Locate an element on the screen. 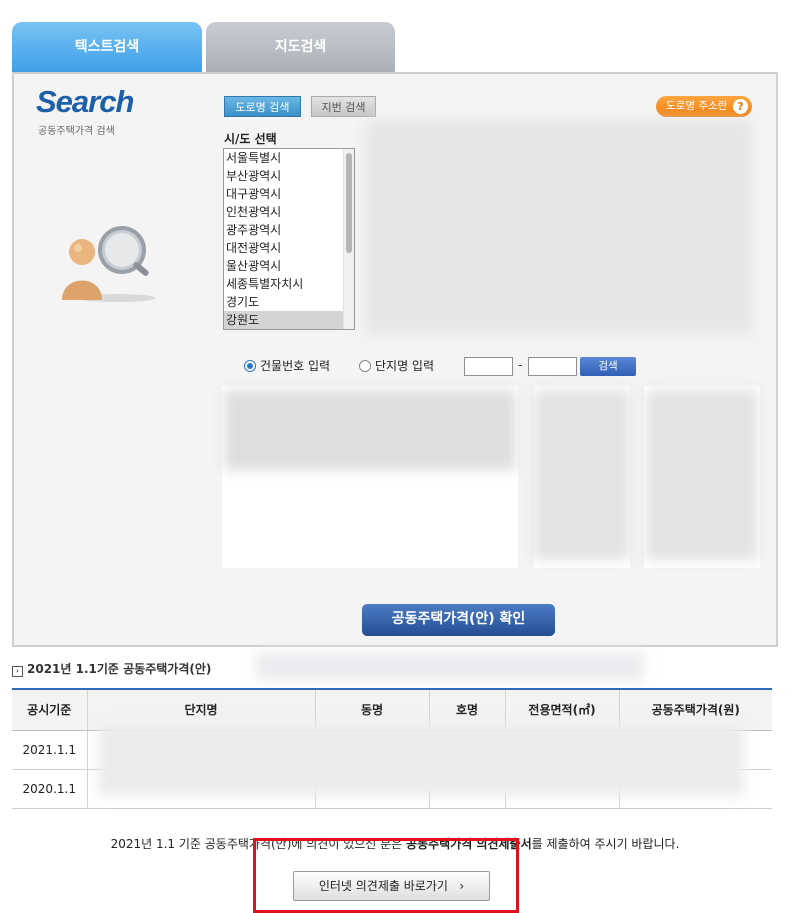 Image resolution: width=790 pixels, height=913 pixels. sido-item-sejong: 세종특별자치시 is located at coordinates (289, 284).